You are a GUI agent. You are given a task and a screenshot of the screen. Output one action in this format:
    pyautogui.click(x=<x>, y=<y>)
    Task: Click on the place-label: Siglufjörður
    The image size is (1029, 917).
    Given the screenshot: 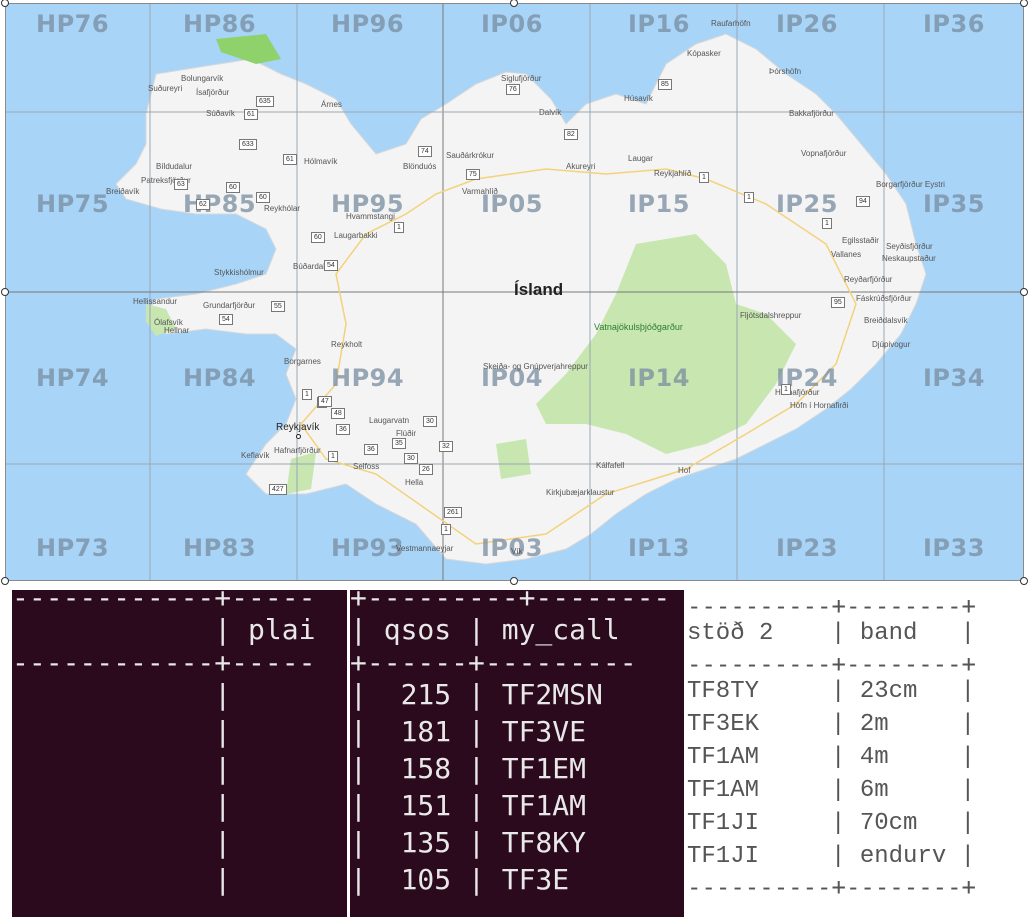 What is the action you would take?
    pyautogui.click(x=521, y=78)
    